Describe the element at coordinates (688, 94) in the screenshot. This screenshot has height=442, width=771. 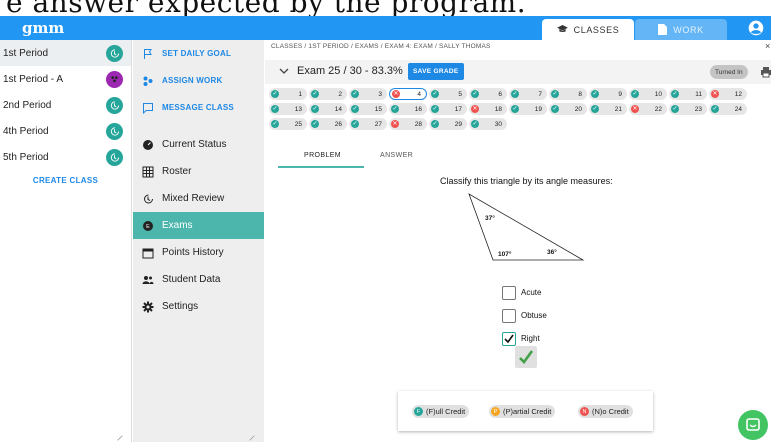
I see `question-chip: ✓ 11` at that location.